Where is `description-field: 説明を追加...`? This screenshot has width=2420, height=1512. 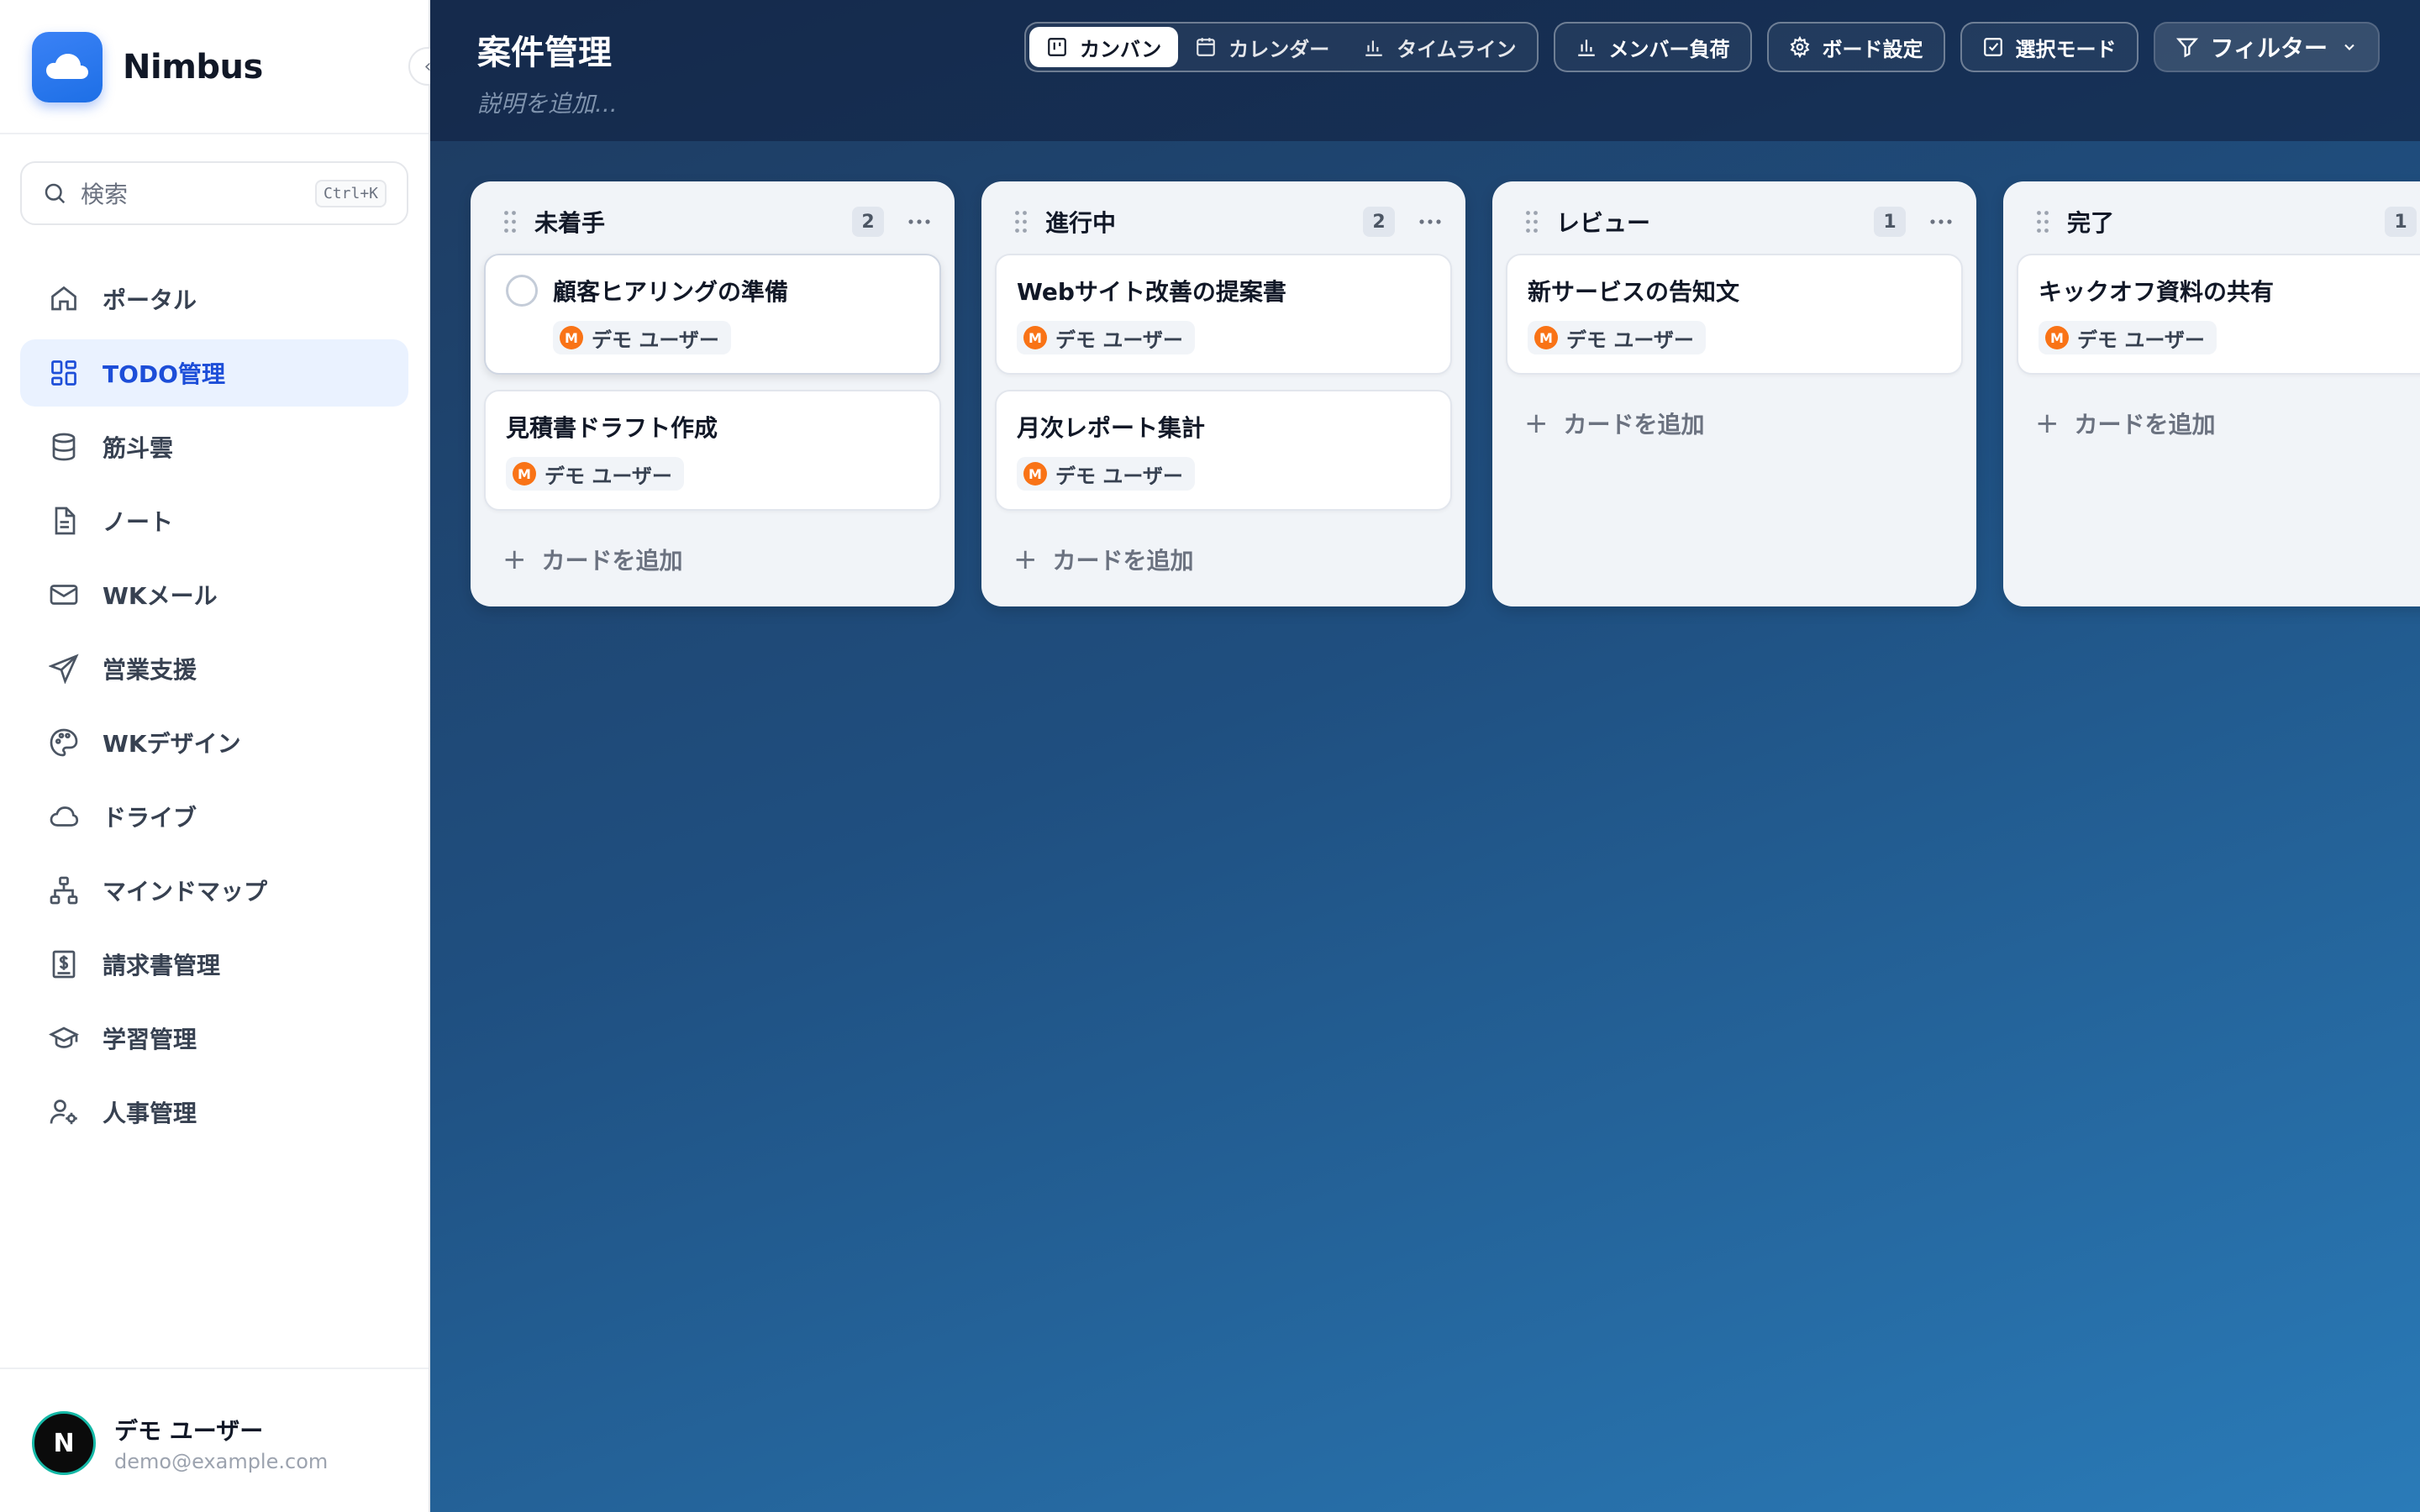 description-field: 説明を追加... is located at coordinates (547, 102).